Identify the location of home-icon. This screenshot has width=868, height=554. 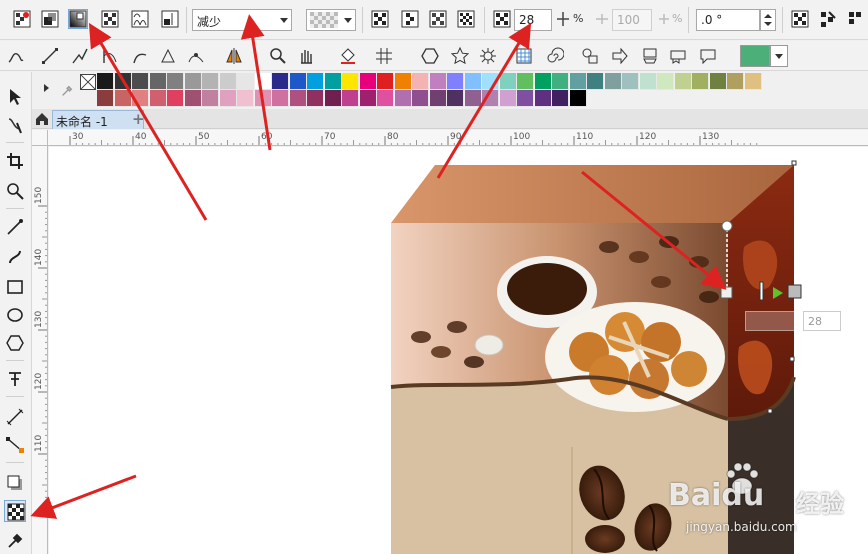
(42, 119).